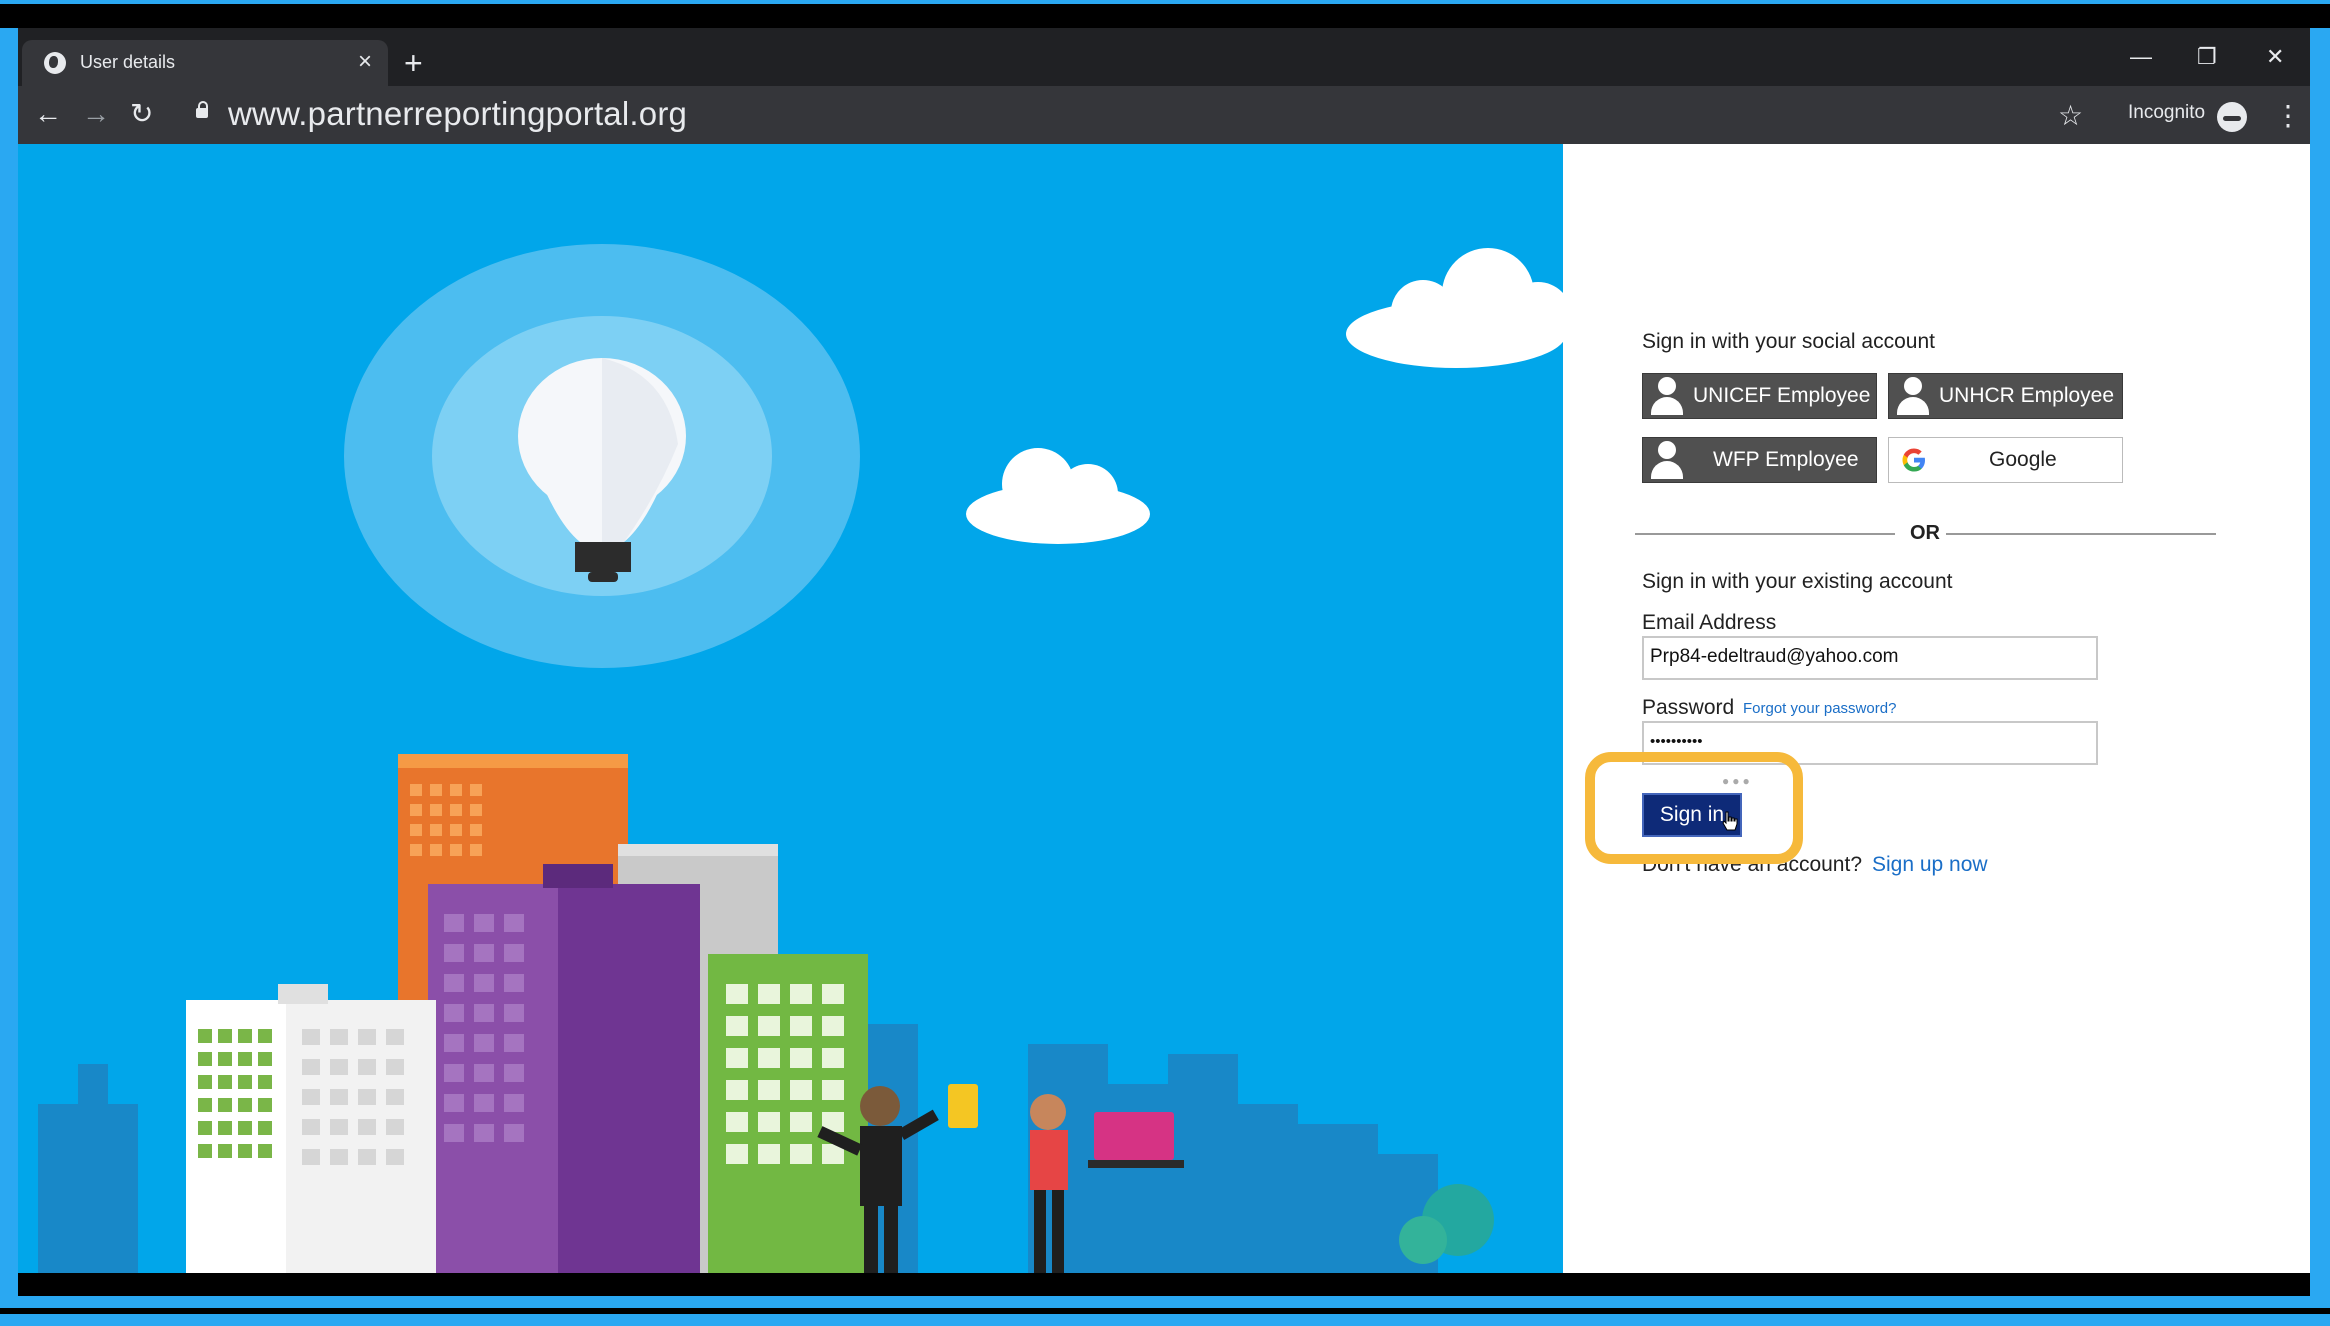 Image resolution: width=2330 pixels, height=1326 pixels. What do you see at coordinates (128, 62) in the screenshot?
I see `tab-title: User details` at bounding box center [128, 62].